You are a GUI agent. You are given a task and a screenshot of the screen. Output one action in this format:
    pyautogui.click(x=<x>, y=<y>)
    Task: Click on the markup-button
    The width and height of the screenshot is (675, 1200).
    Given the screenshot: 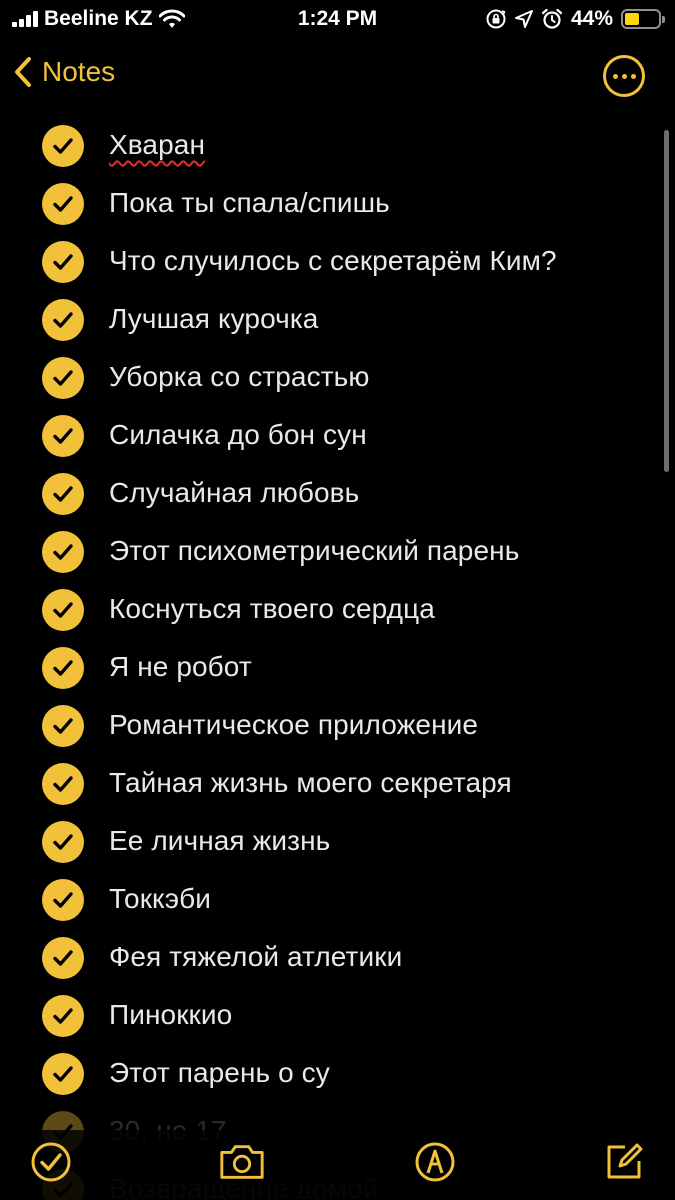 What is the action you would take?
    pyautogui.click(x=435, y=1162)
    